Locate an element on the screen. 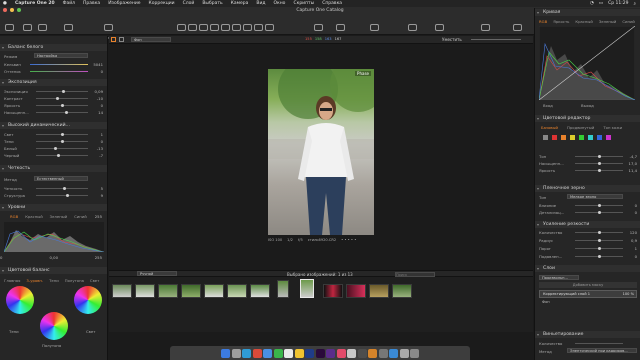 This screenshot has height=360, width=640. zoom-window-button is located at coordinates (19, 10).